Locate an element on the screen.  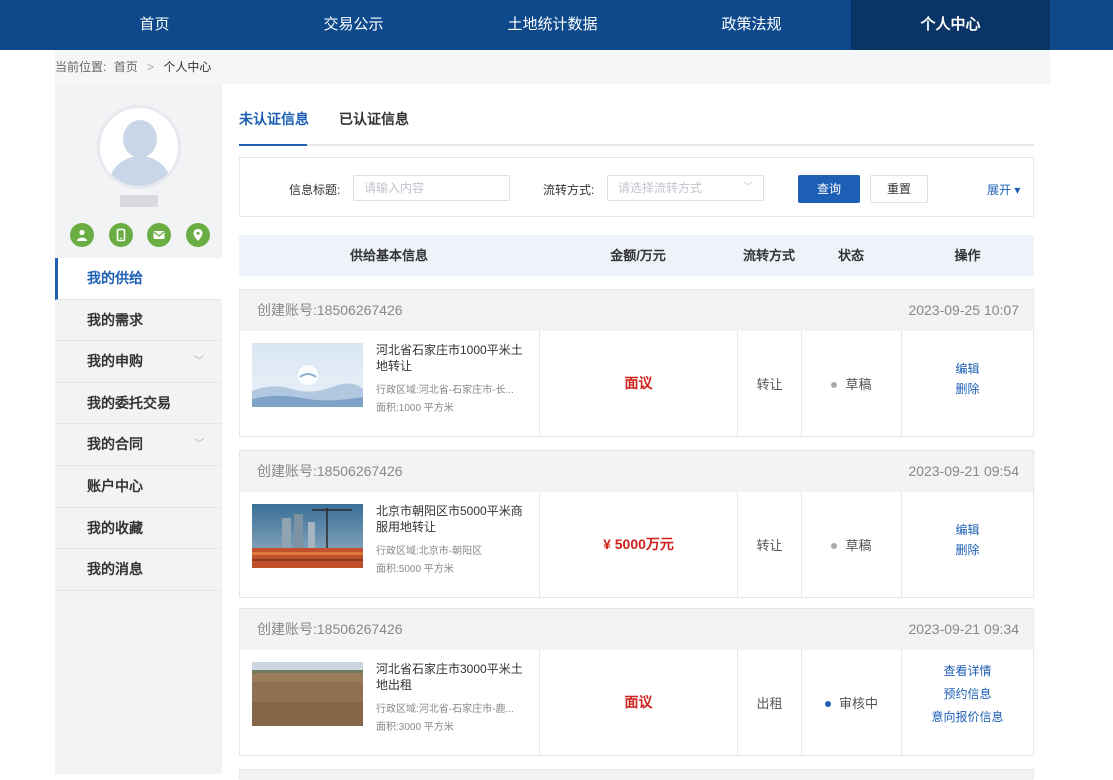
title-filter-label: 信息标题: is located at coordinates (315, 190).